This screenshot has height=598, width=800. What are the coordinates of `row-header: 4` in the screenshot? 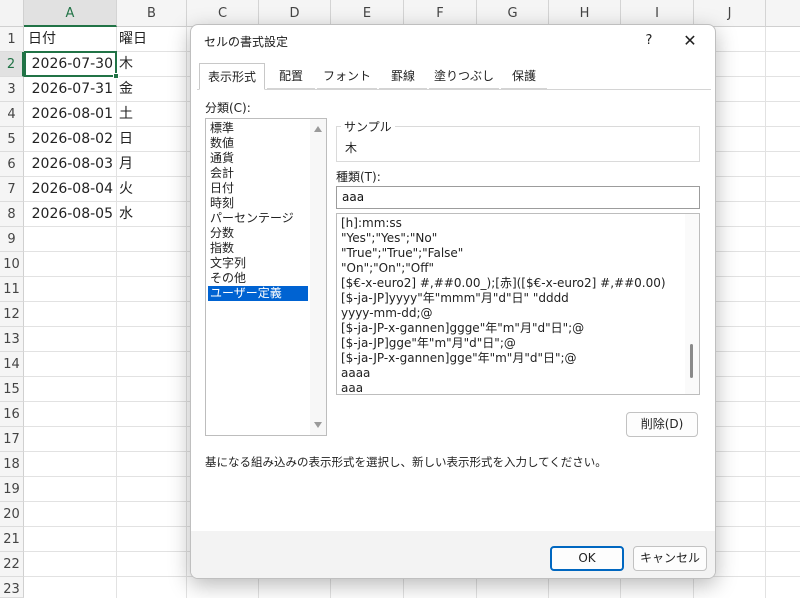 It's located at (12, 114).